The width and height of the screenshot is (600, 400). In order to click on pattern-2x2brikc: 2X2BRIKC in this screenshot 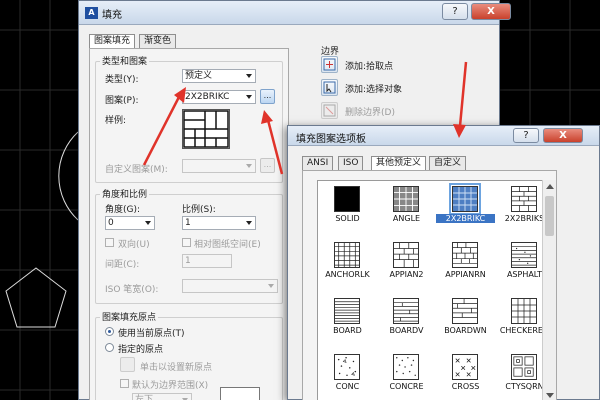, I will do `click(465, 211)`.